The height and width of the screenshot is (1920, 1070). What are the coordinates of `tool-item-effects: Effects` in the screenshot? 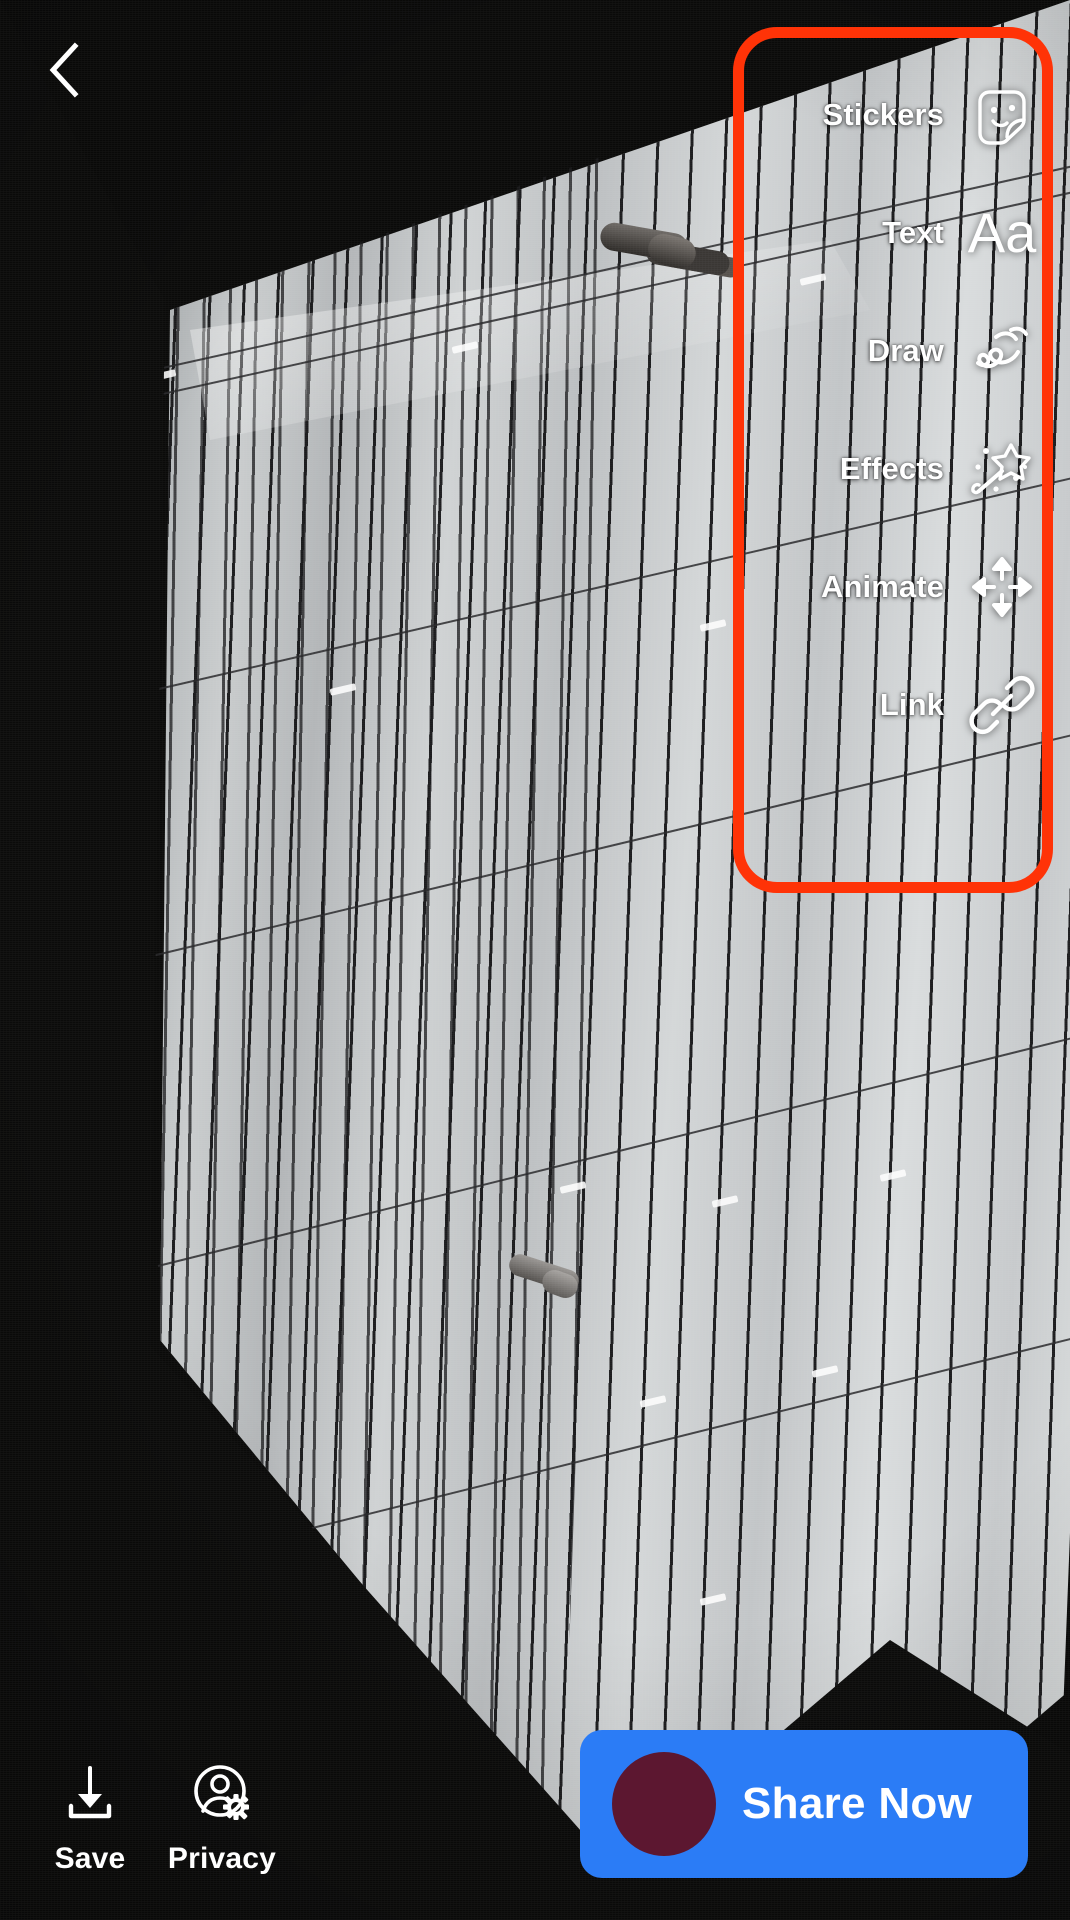 It's located at (896, 469).